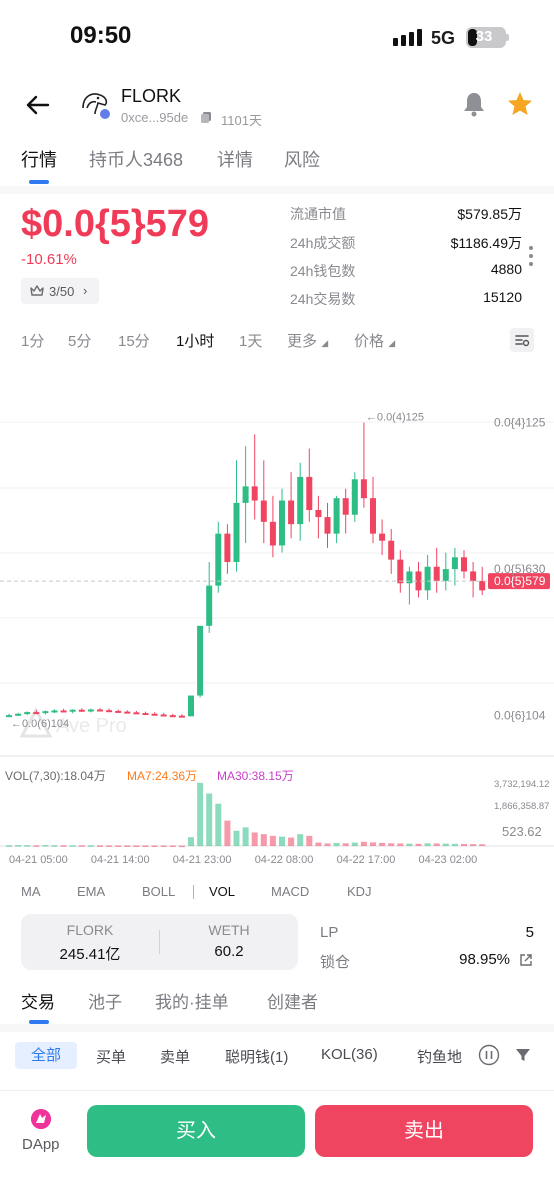  What do you see at coordinates (256, 1056) in the screenshot?
I see `filter-smart-money: 聪明钱(1)` at bounding box center [256, 1056].